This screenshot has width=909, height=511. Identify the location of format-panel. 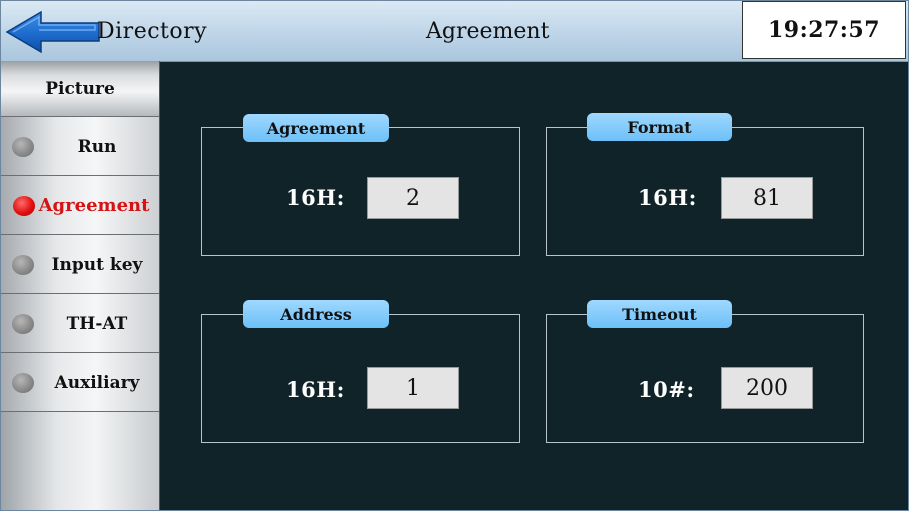
(705, 191).